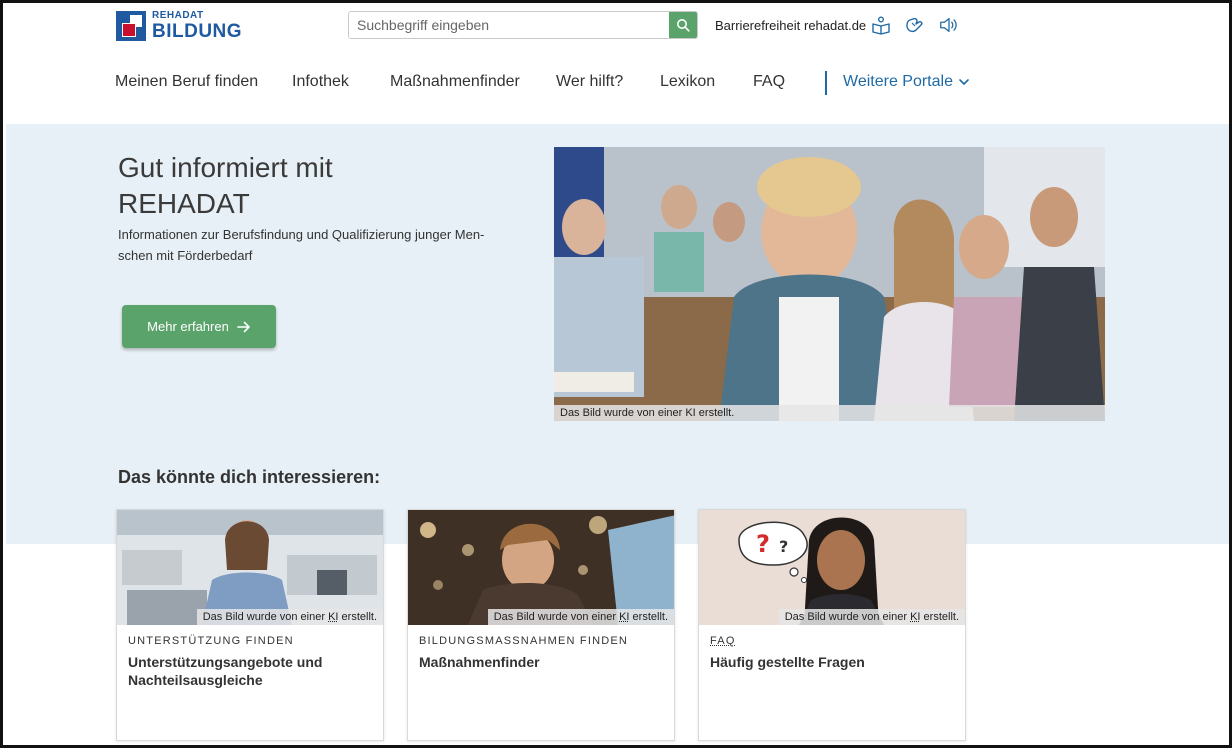 The image size is (1232, 748). What do you see at coordinates (949, 25) in the screenshot?
I see `read-aloud-icon` at bounding box center [949, 25].